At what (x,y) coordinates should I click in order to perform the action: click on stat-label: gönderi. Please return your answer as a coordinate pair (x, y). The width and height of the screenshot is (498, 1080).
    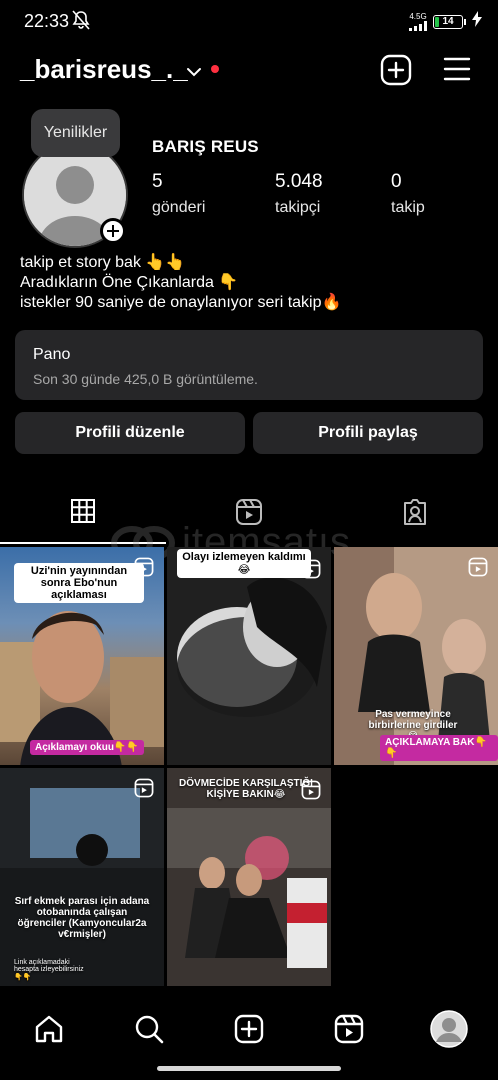
    Looking at the image, I should click on (179, 207).